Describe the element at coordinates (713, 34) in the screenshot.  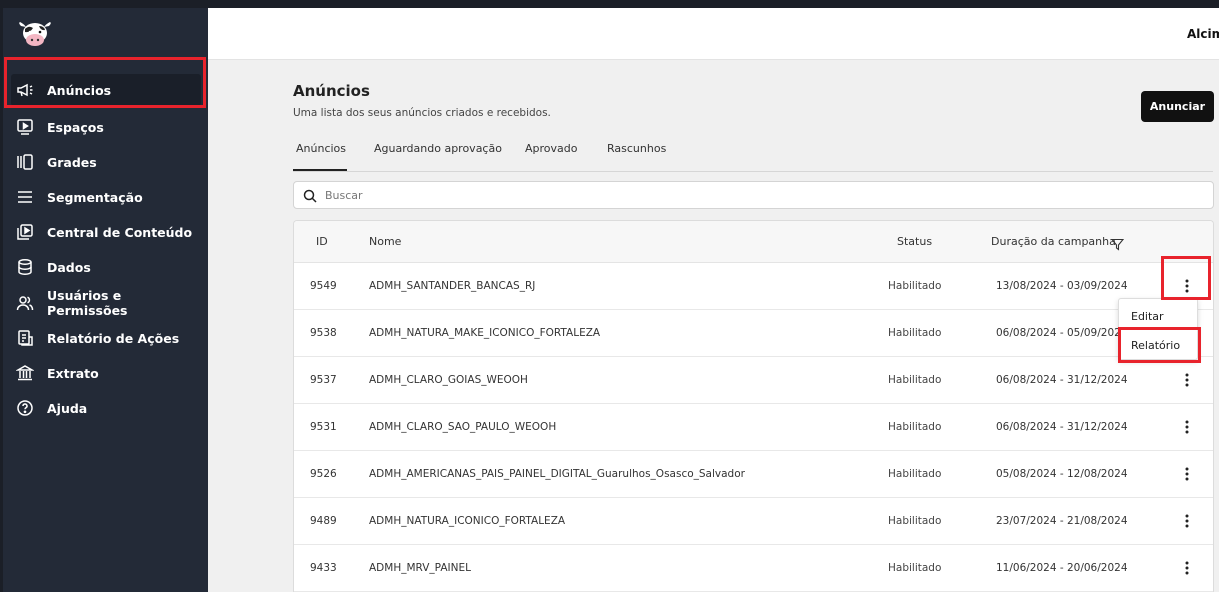
I see `top-header: Alcima` at that location.